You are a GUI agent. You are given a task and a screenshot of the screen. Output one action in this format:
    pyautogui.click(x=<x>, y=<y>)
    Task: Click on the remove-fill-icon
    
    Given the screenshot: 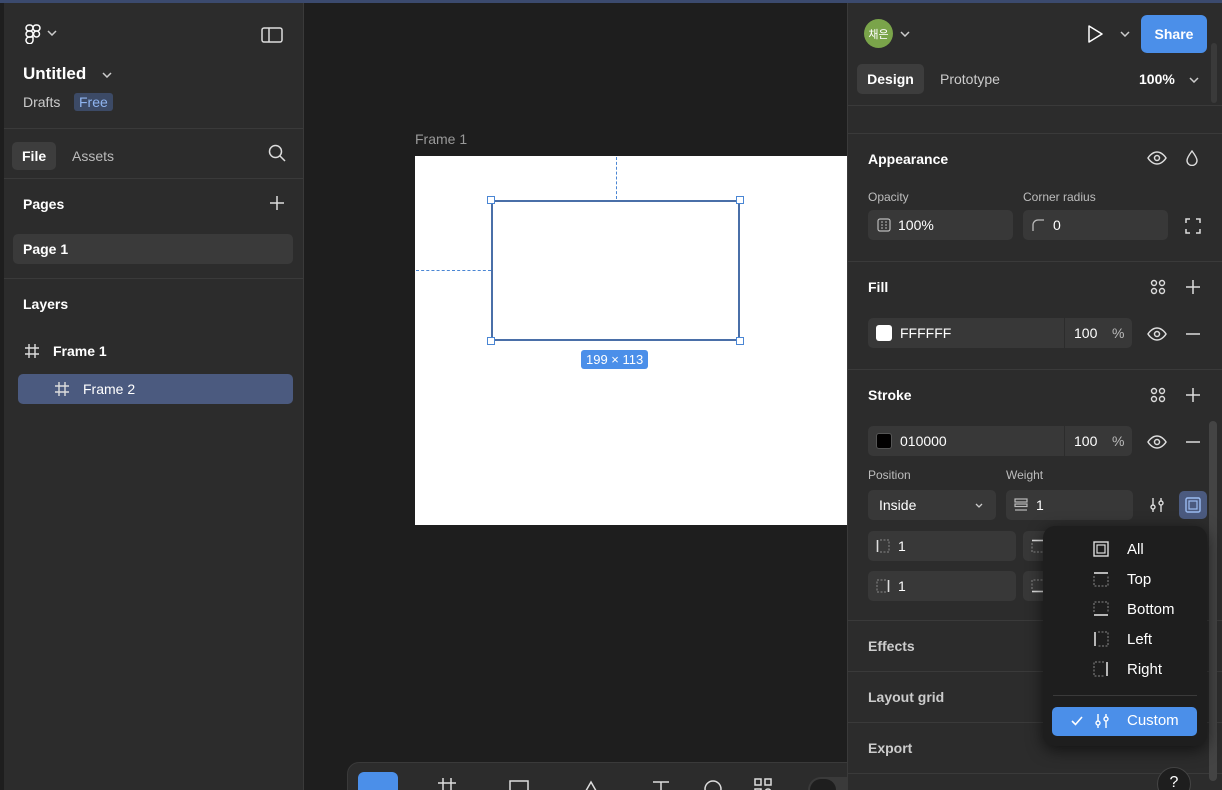 What is the action you would take?
    pyautogui.click(x=1193, y=334)
    